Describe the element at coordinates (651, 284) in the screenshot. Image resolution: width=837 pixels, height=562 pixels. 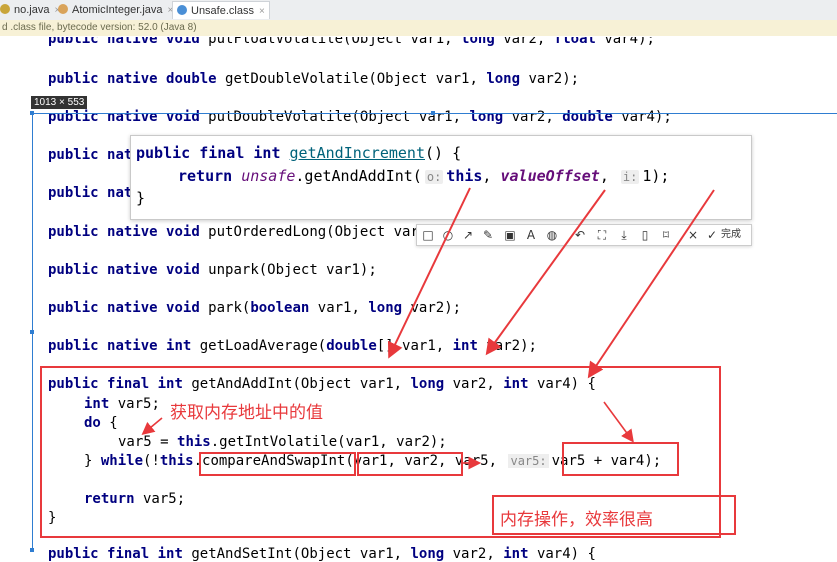
I see `arrow-one` at that location.